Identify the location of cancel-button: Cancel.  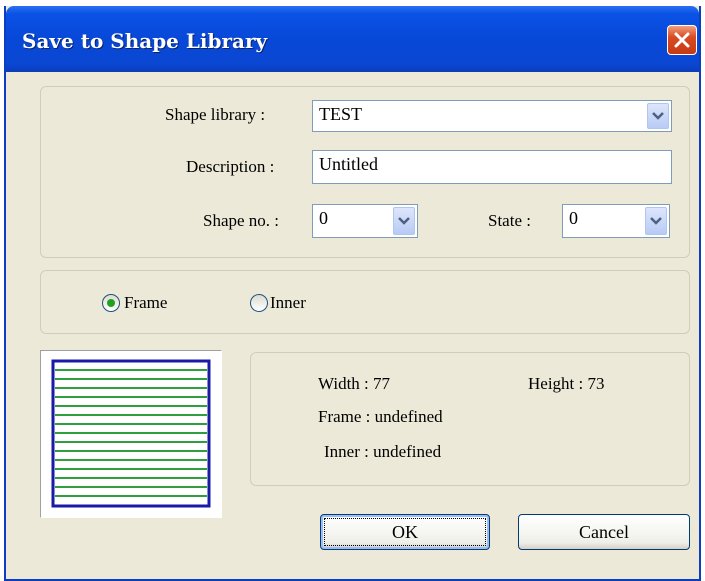
(604, 532).